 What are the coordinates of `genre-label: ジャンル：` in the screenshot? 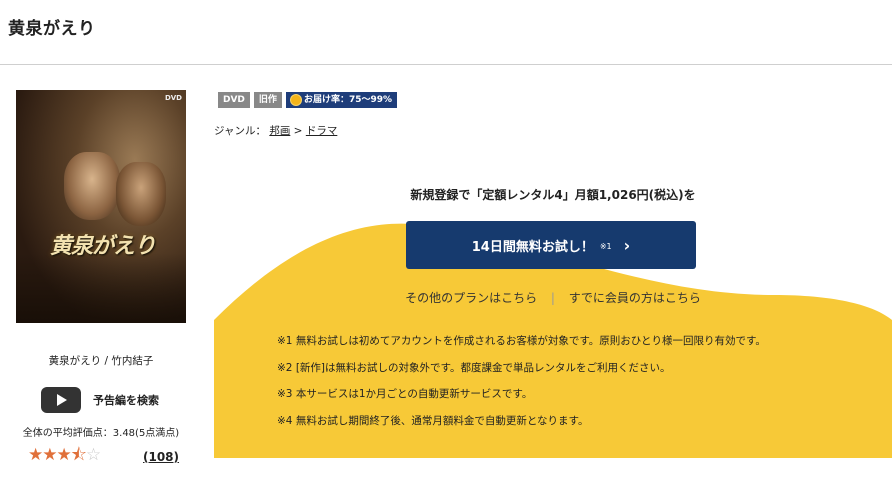 It's located at (240, 131).